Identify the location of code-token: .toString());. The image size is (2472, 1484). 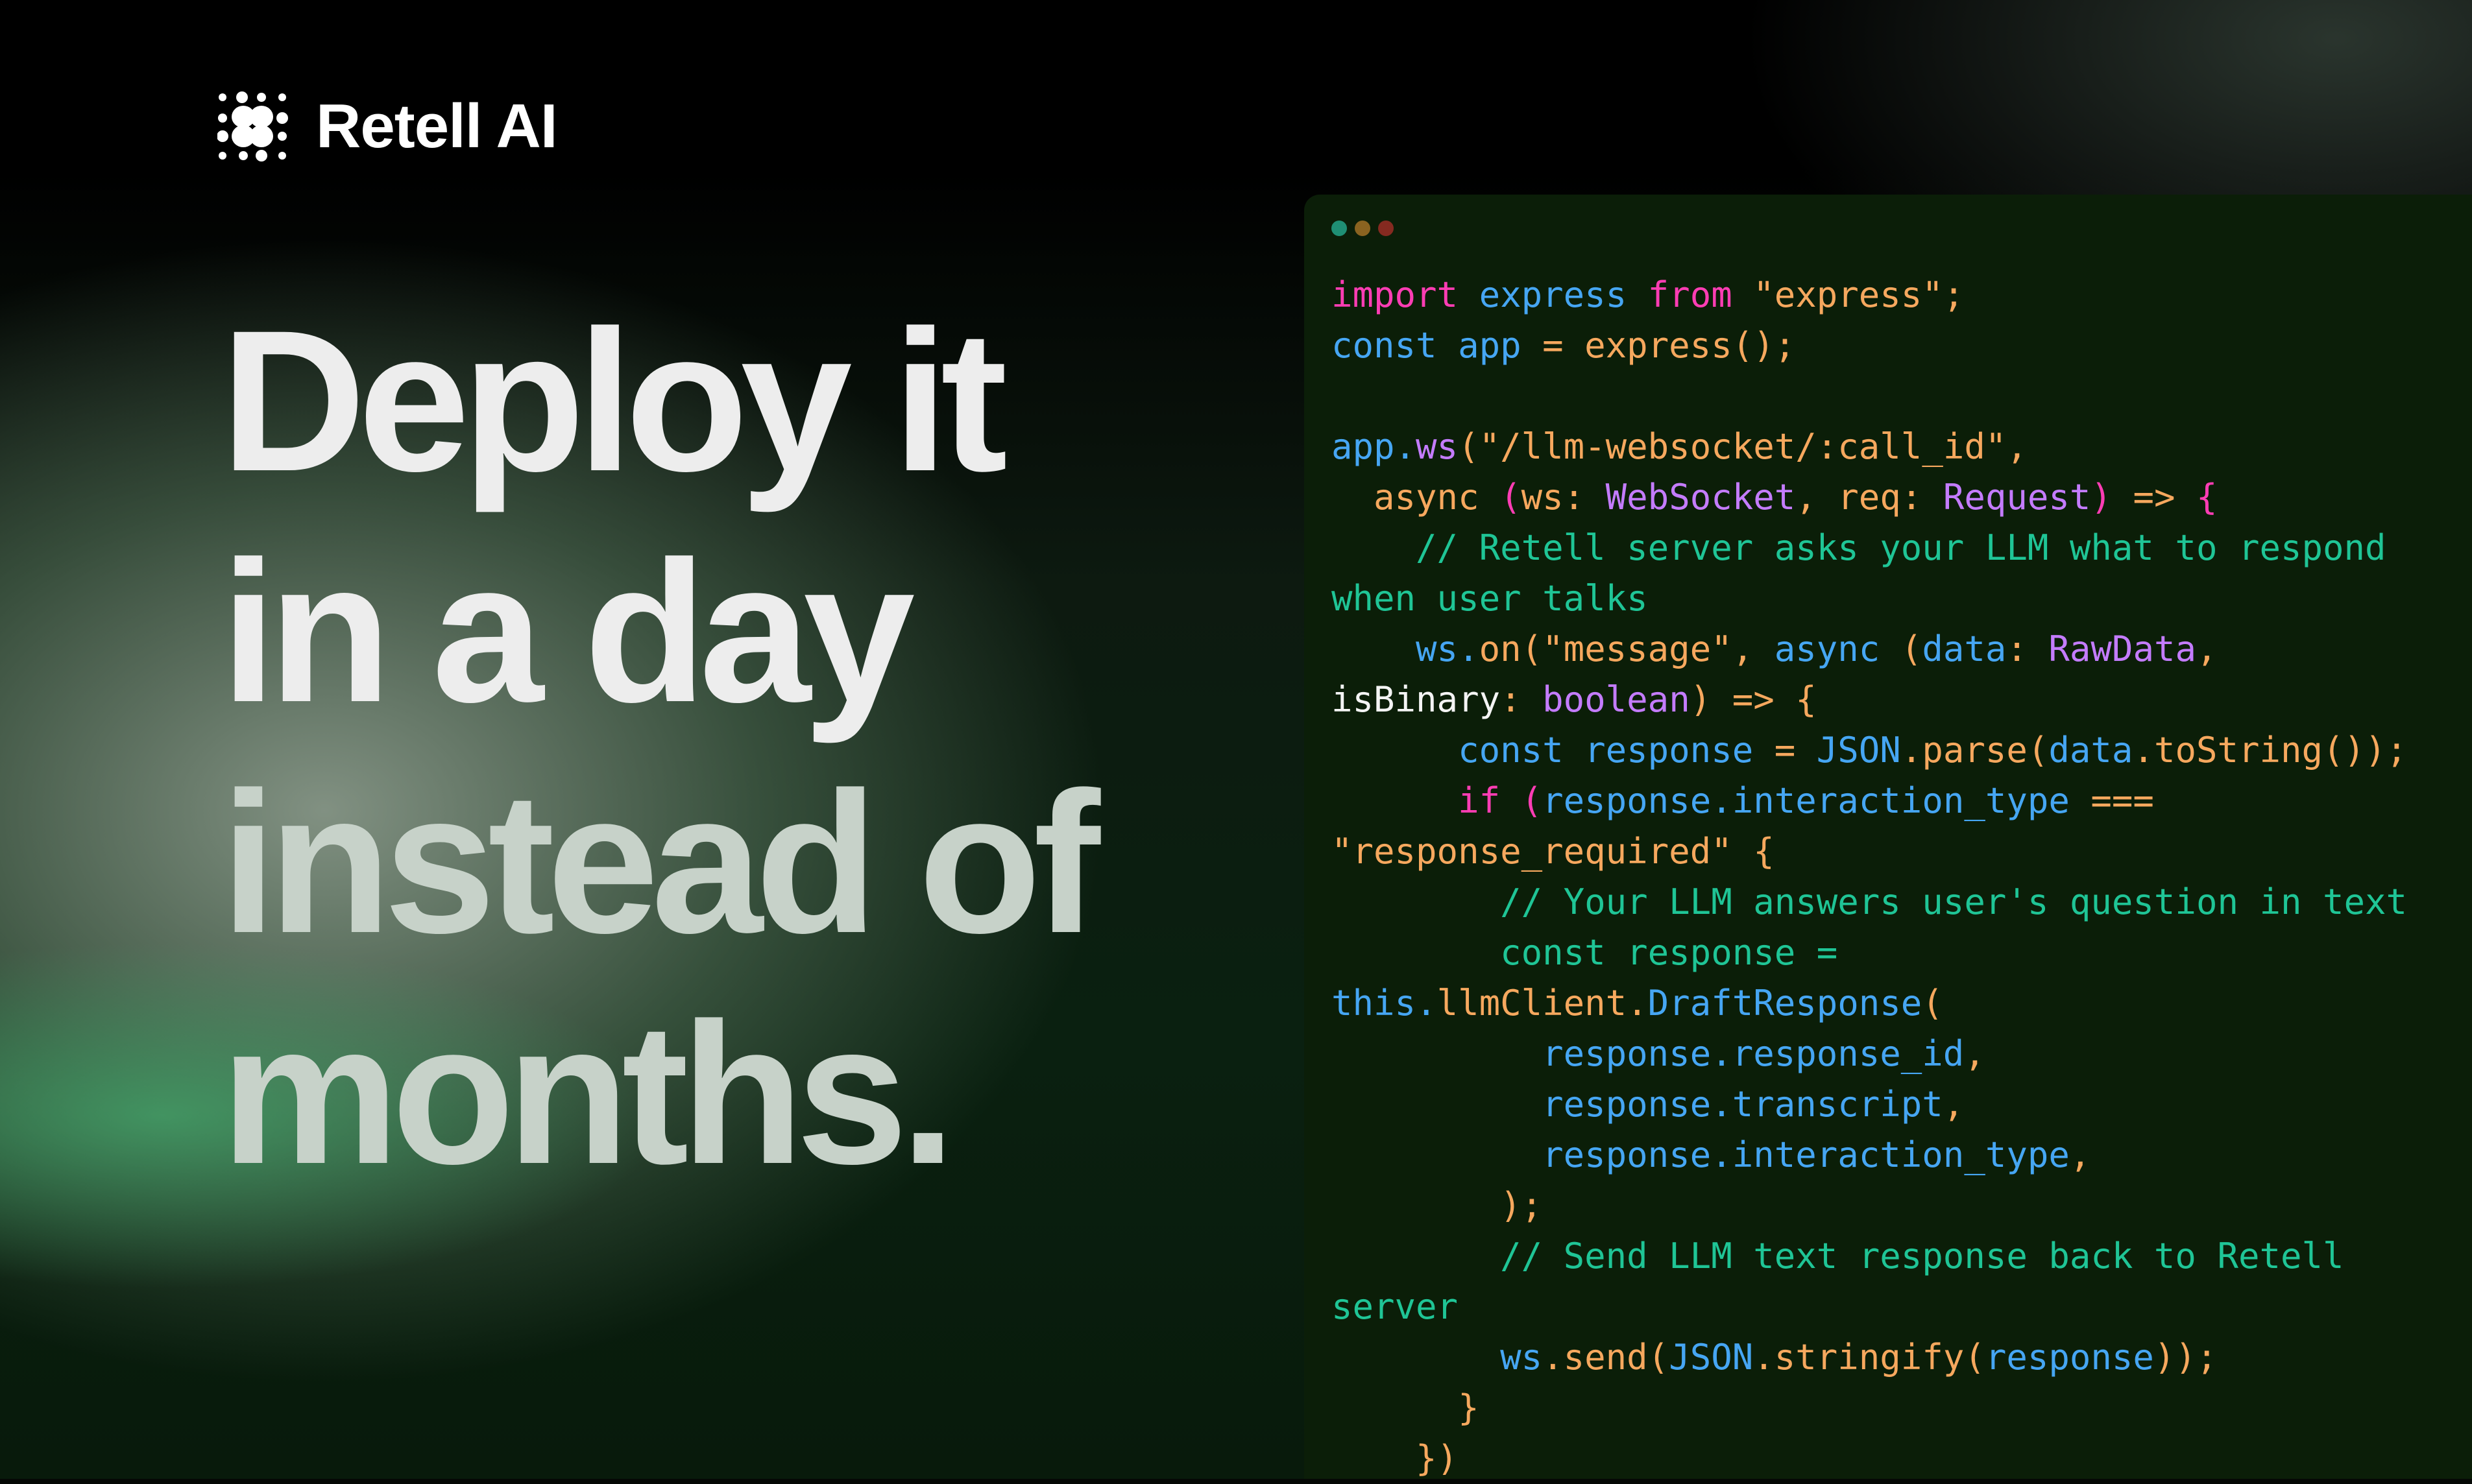
(2271, 750).